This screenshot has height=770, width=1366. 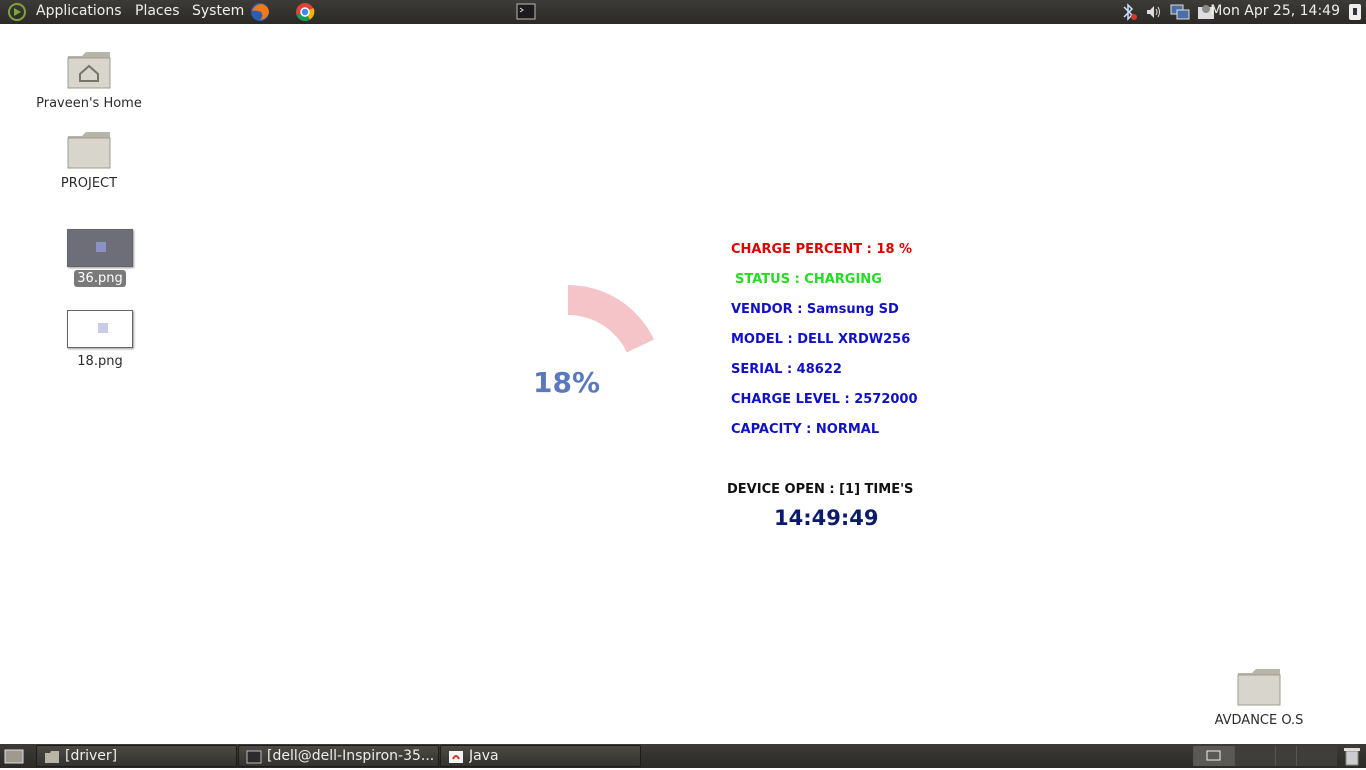 What do you see at coordinates (815, 309) in the screenshot?
I see `vendor-text: VENDOR : Samsung SD` at bounding box center [815, 309].